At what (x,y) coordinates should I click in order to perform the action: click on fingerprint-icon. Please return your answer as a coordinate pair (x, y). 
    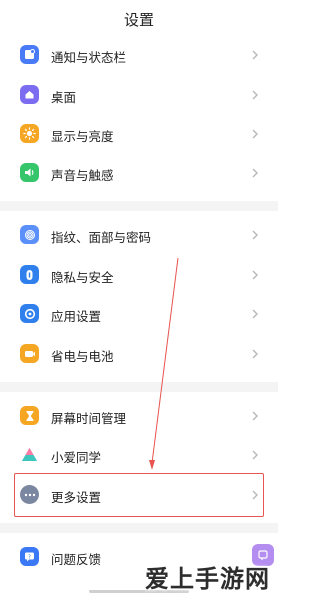
    Looking at the image, I should click on (29, 234).